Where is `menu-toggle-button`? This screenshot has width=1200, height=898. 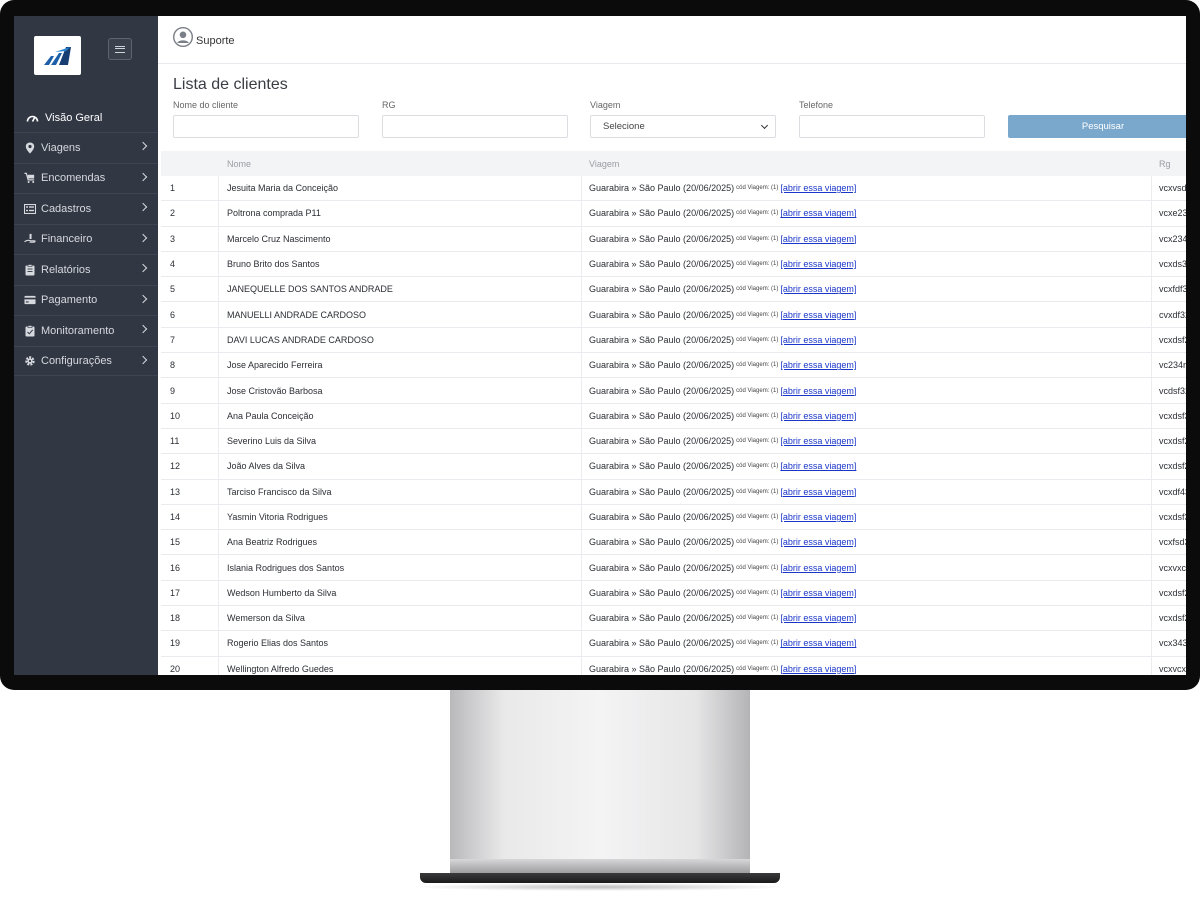 menu-toggle-button is located at coordinates (120, 49).